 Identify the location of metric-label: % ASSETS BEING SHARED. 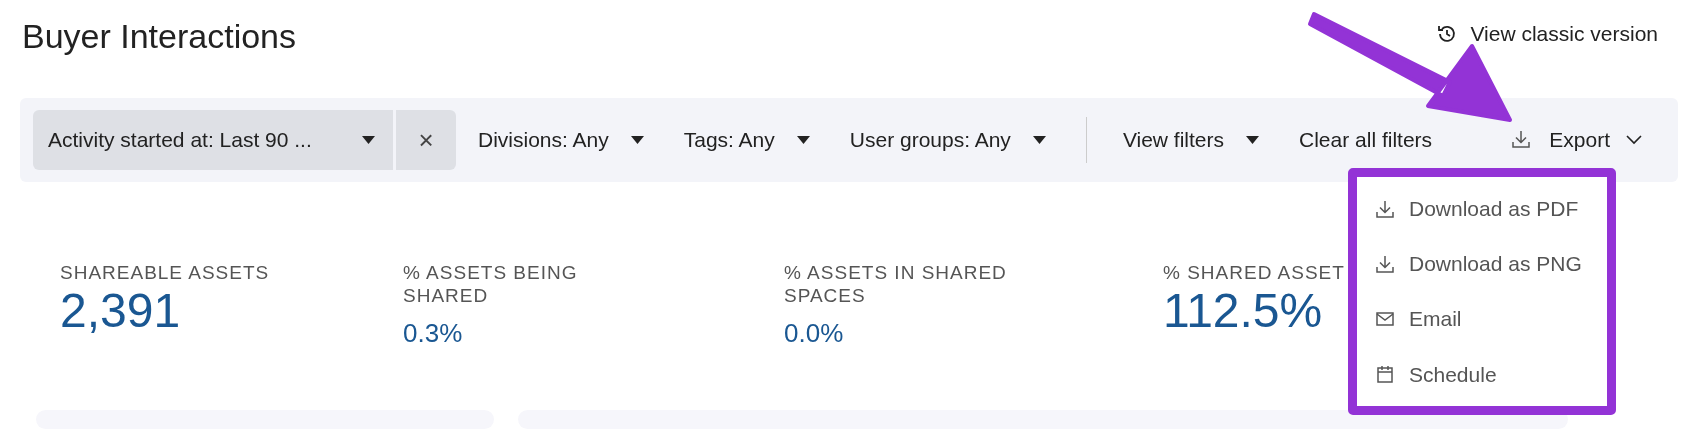
(491, 285).